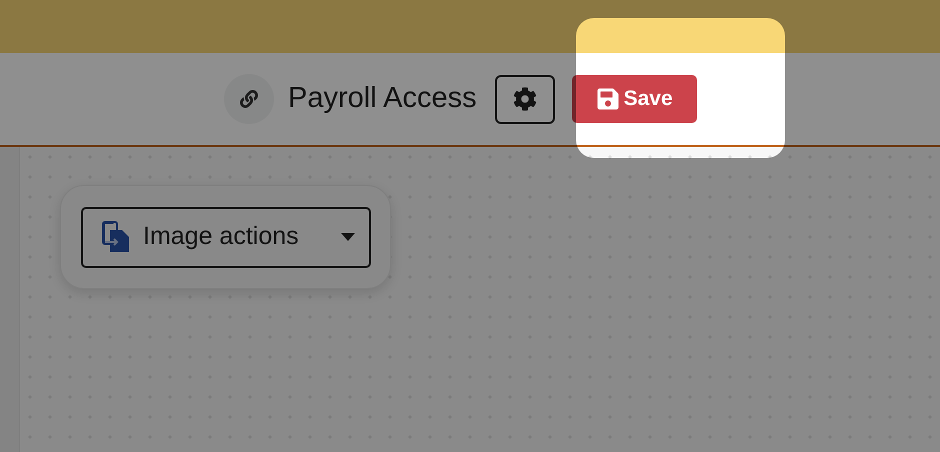  What do you see at coordinates (249, 99) in the screenshot?
I see `link-icon` at bounding box center [249, 99].